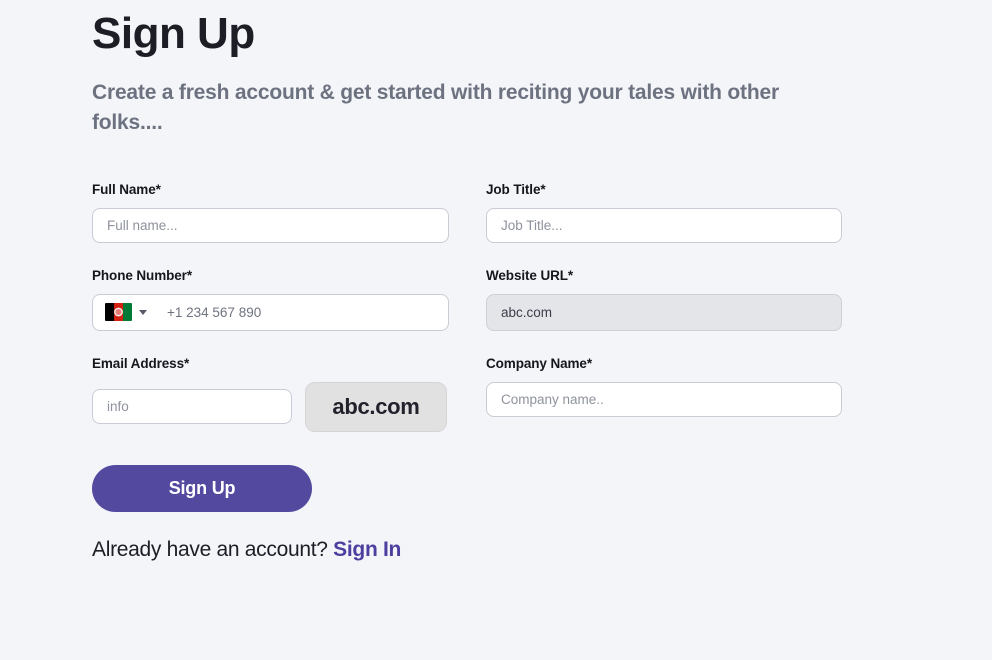 Image resolution: width=992 pixels, height=660 pixels. I want to click on phone-number-label-text: Phone Number, so click(139, 275).